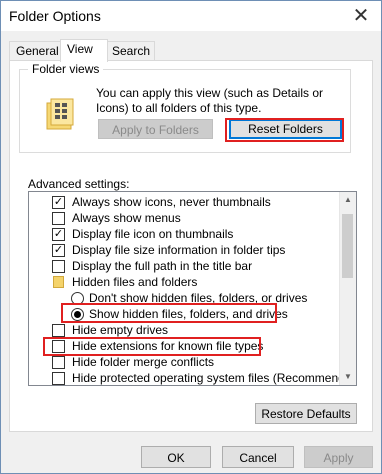 The width and height of the screenshot is (382, 474). I want to click on ok-button: OK, so click(176, 457).